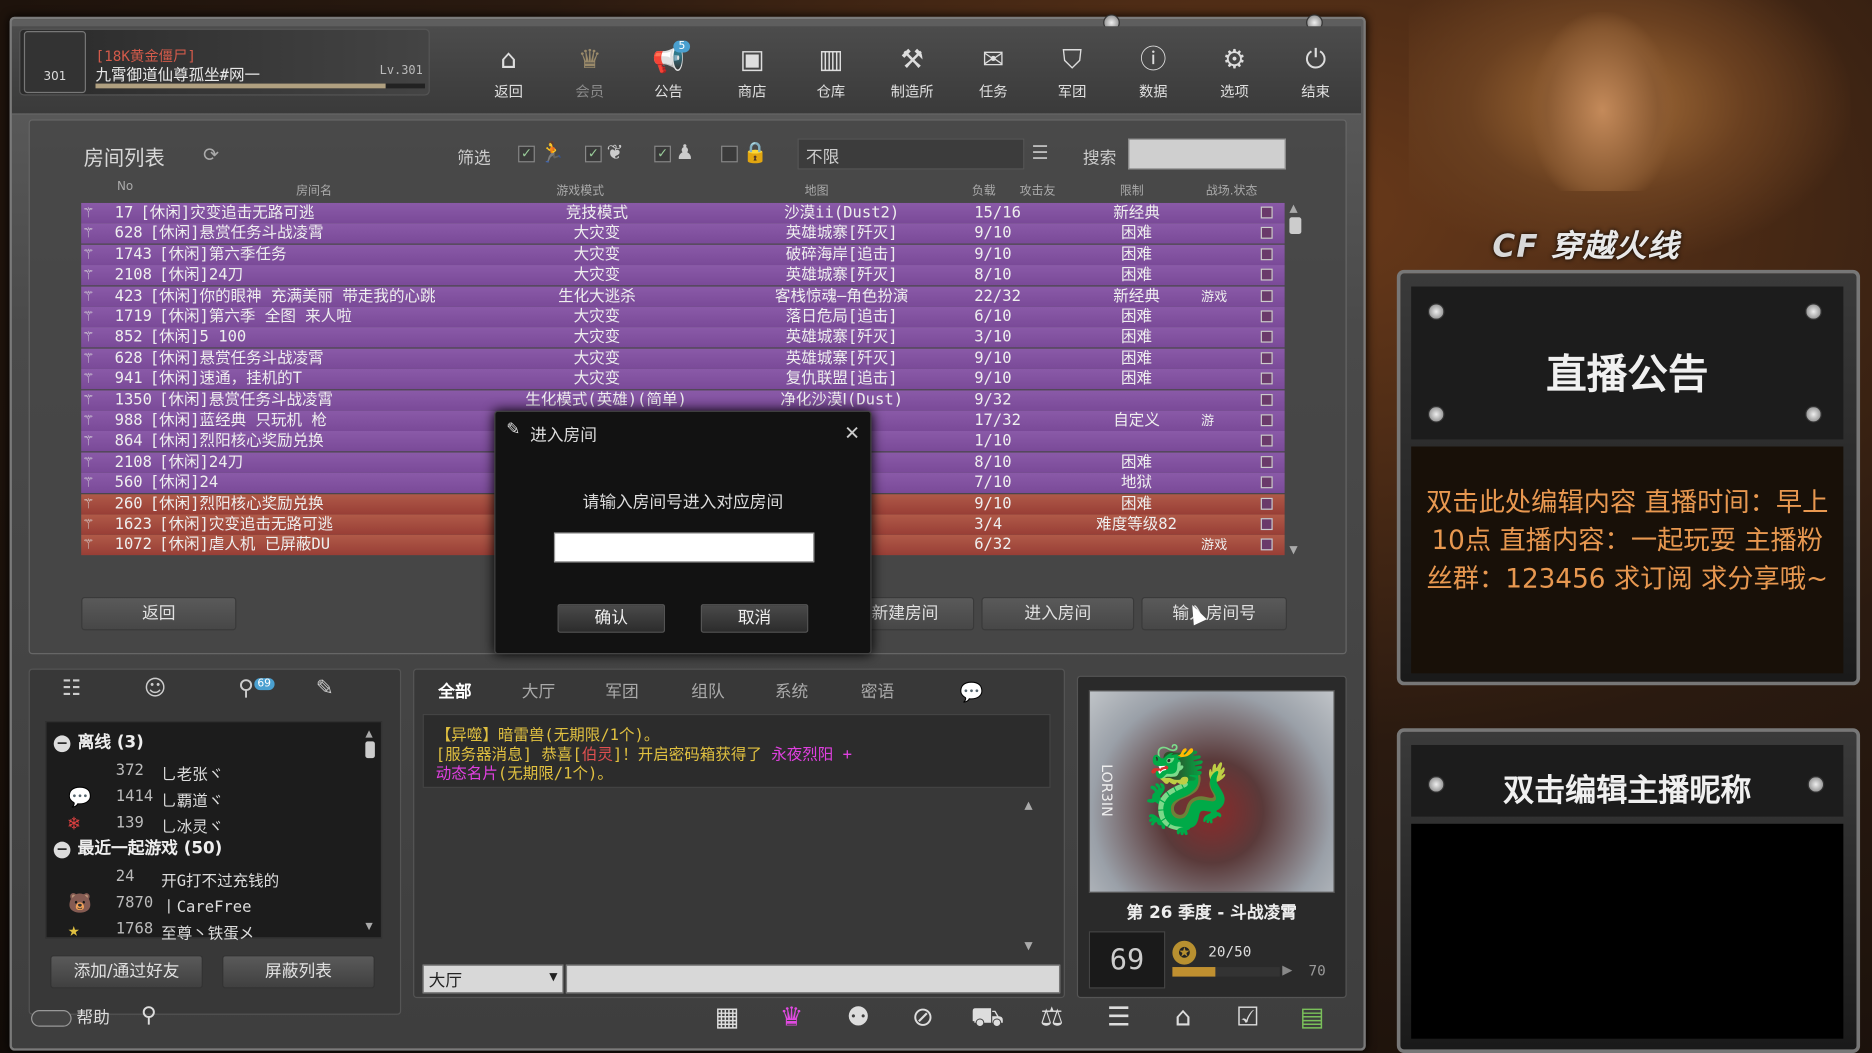 This screenshot has width=1872, height=1053. I want to click on chat-scroll-up-icon: ▲, so click(1028, 806).